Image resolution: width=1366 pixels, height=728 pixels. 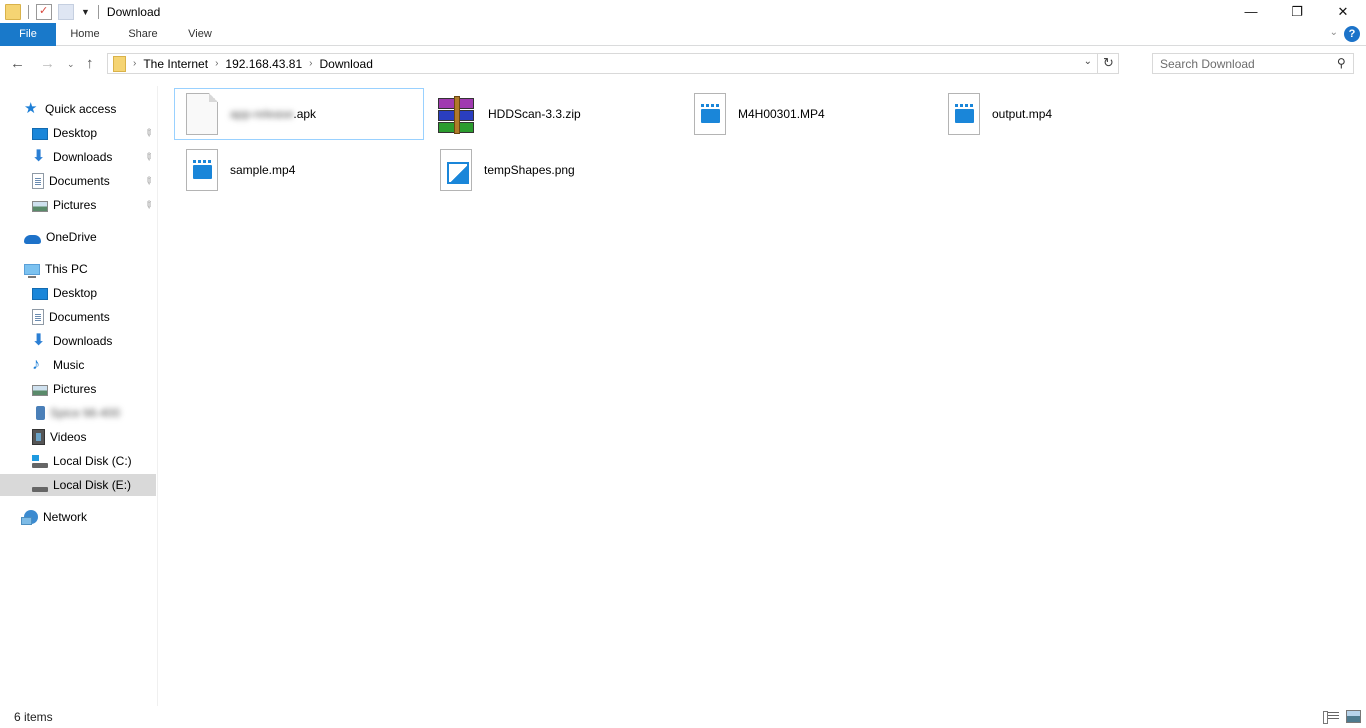 What do you see at coordinates (1088, 61) in the screenshot?
I see `address-dropdown-icon: ⌄` at bounding box center [1088, 61].